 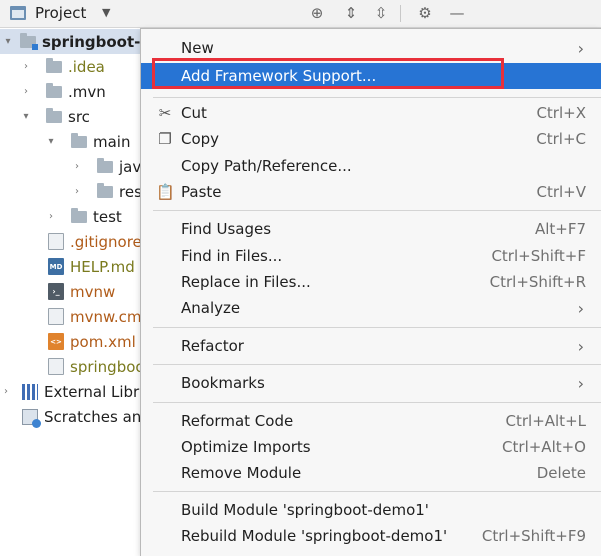 What do you see at coordinates (371, 421) in the screenshot?
I see `menu-item-reformat-code: Reformat Code Ctrl+Alt+L` at bounding box center [371, 421].